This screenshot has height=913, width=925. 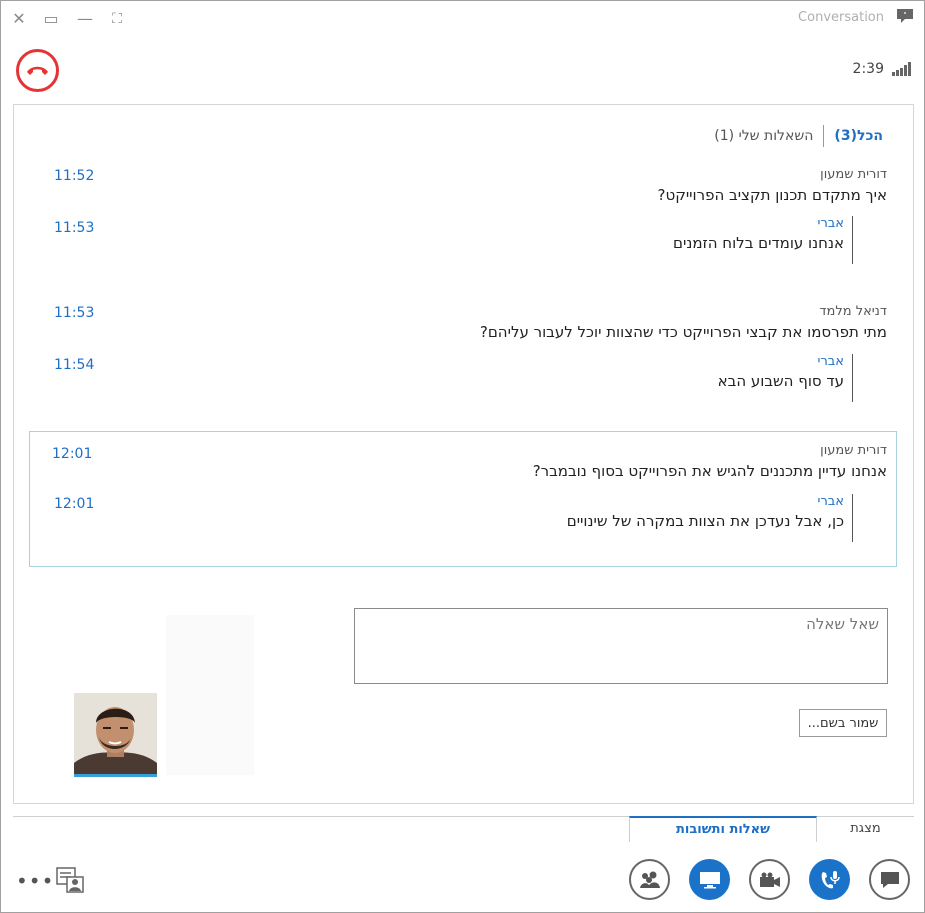 I want to click on close-button: ✕, so click(x=19, y=19).